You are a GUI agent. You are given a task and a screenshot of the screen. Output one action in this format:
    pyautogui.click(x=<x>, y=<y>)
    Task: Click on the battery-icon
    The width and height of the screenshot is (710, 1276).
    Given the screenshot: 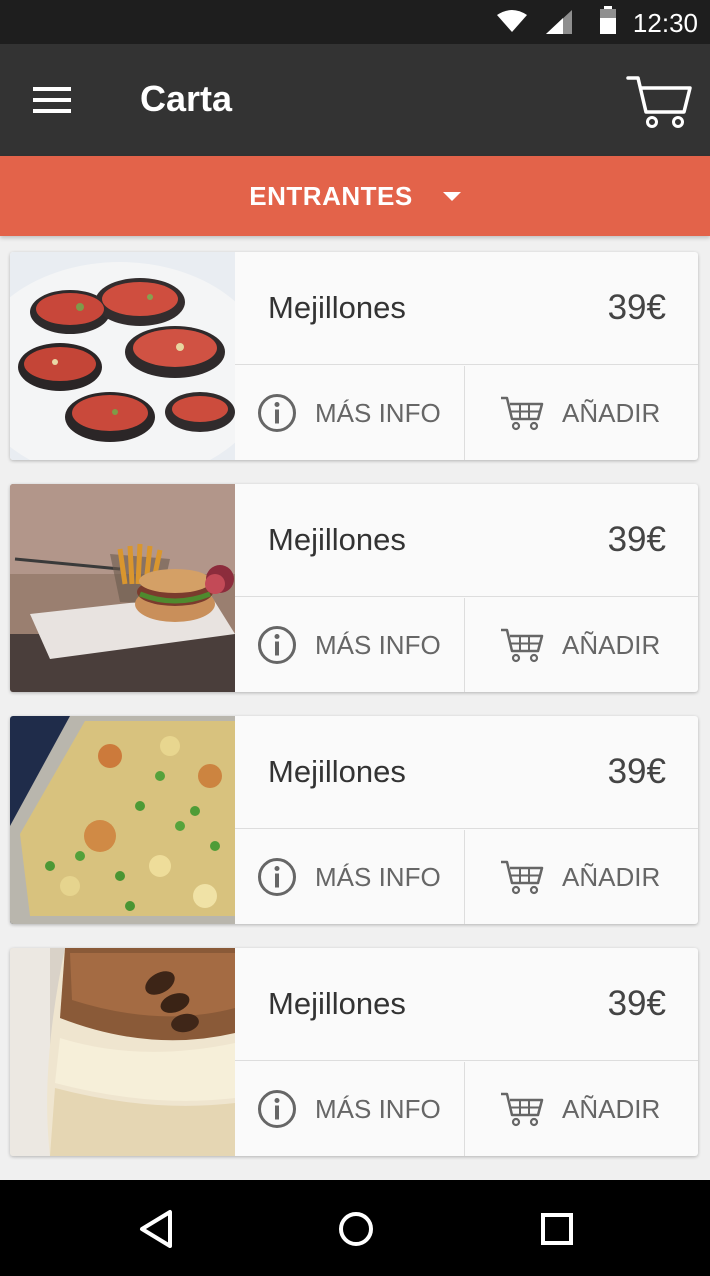 What is the action you would take?
    pyautogui.click(x=608, y=20)
    